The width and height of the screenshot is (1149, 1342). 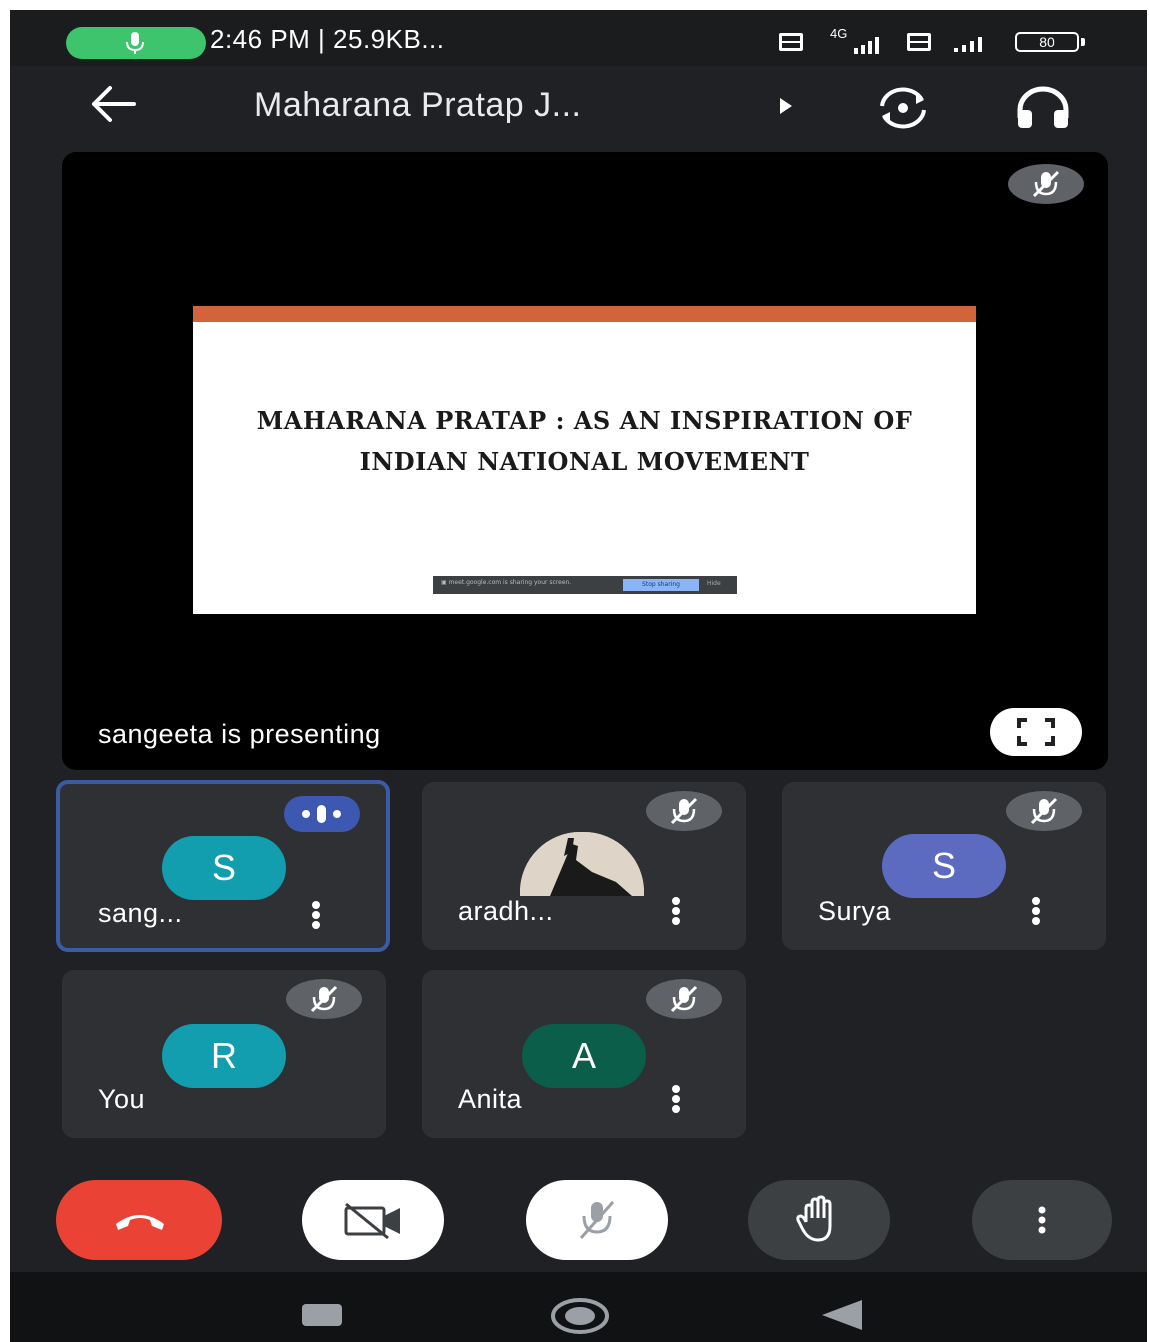 I want to click on raise-hand-button, so click(x=819, y=1220).